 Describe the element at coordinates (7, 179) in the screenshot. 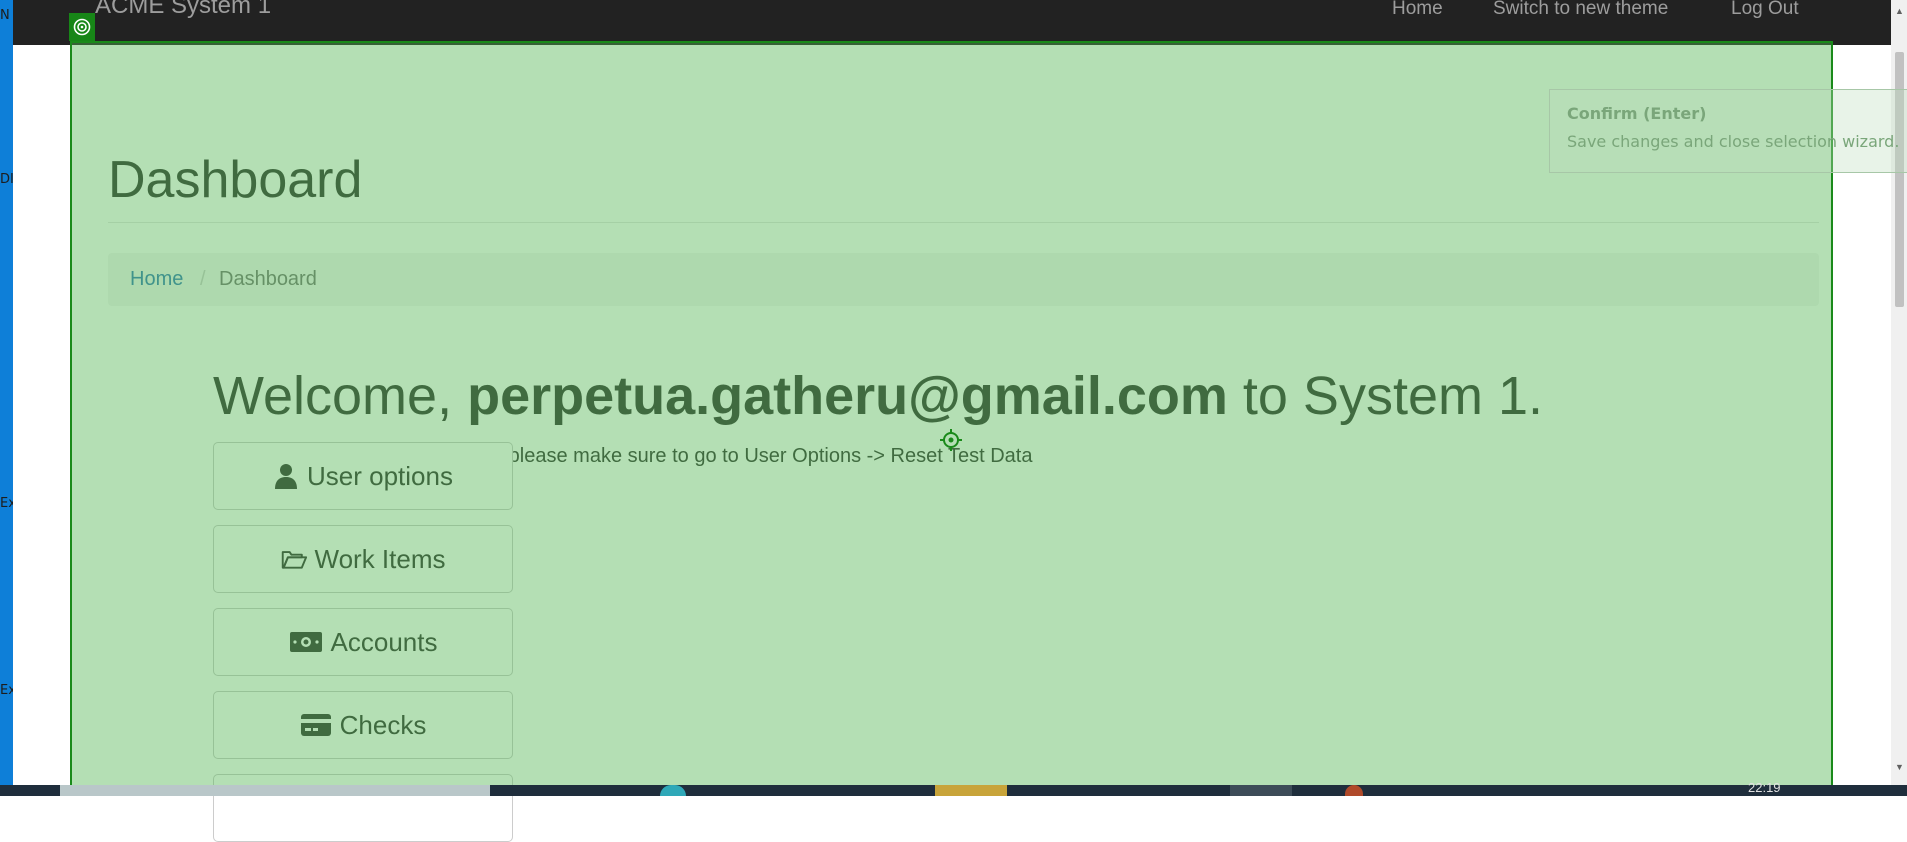

I see `desktop-icon-label: DI` at that location.